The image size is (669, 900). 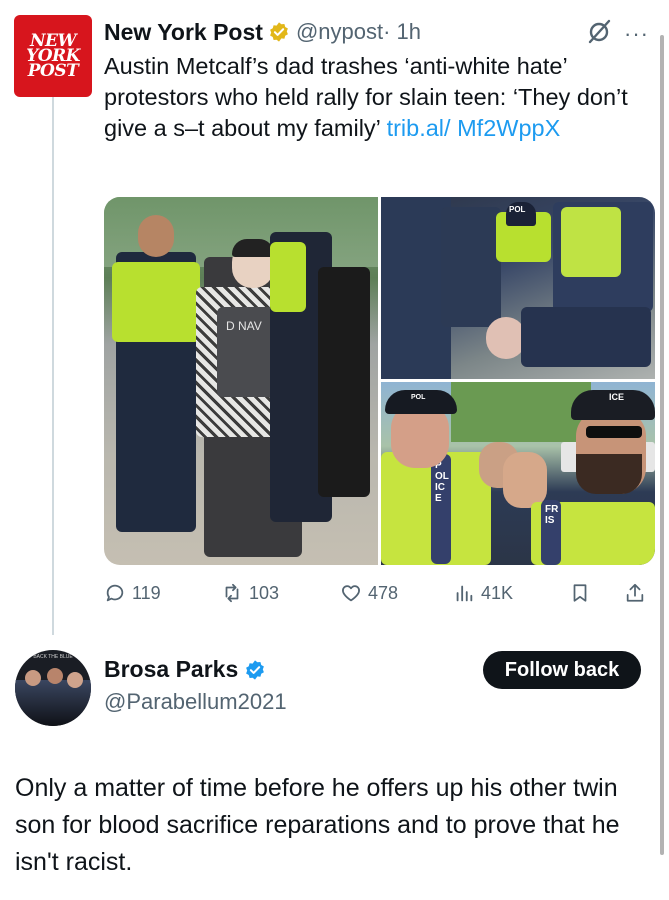 I want to click on author-name: New York Post, so click(x=183, y=32).